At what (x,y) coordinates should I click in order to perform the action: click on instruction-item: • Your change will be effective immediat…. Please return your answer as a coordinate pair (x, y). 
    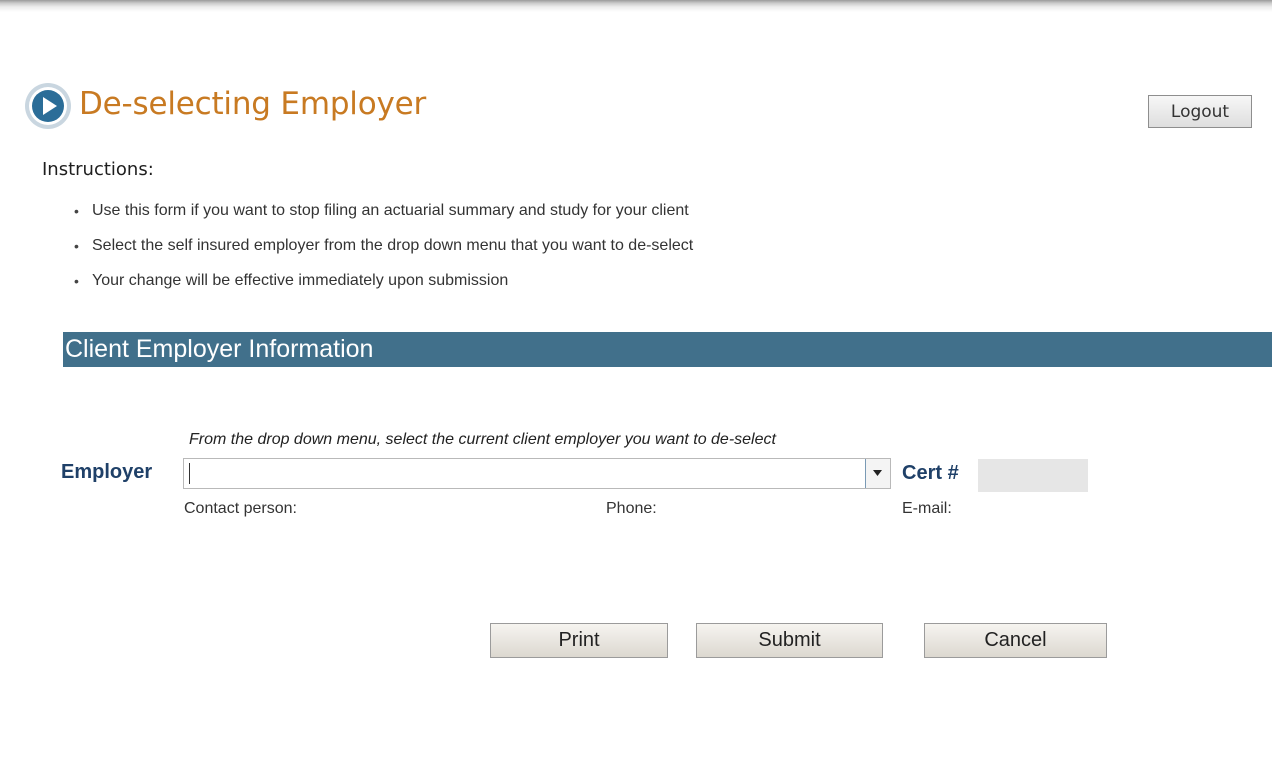
    Looking at the image, I should click on (383, 287).